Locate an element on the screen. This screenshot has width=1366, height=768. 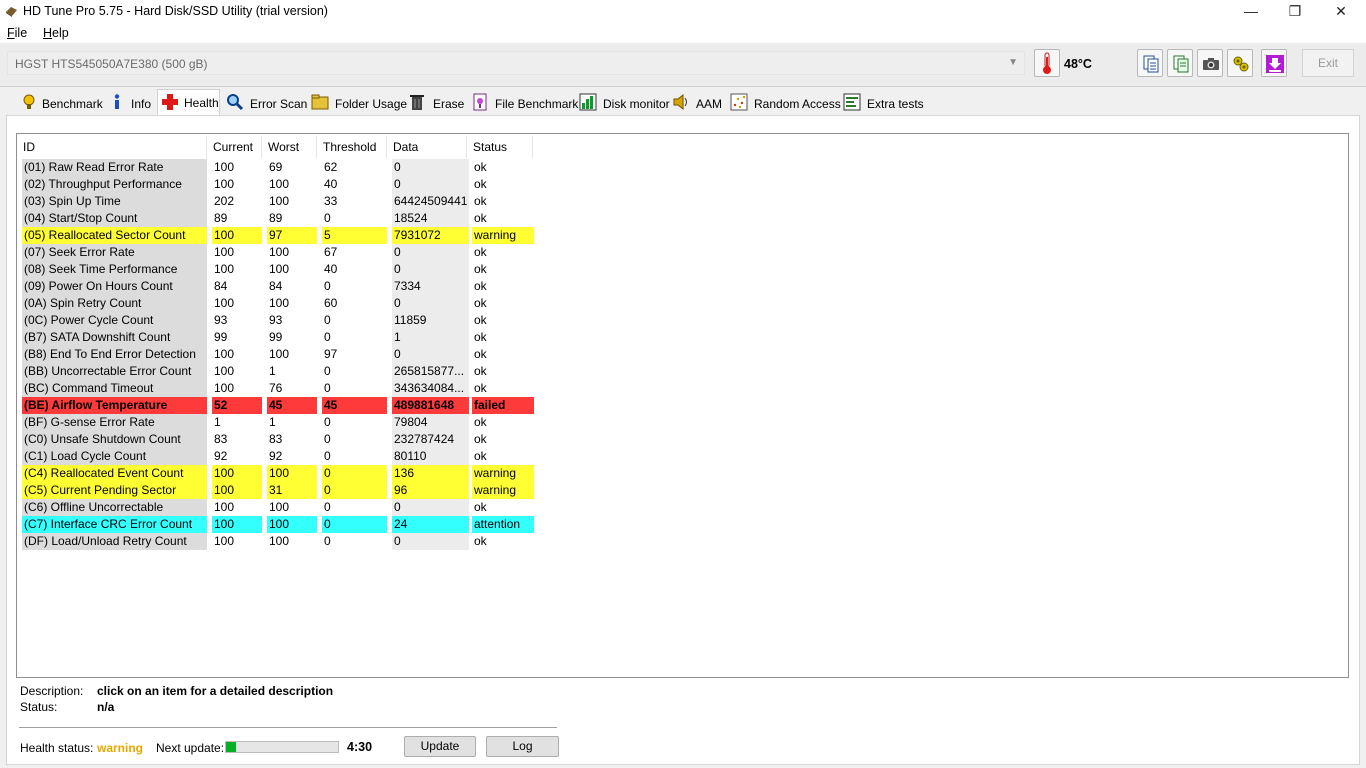
menu-help-label: elp is located at coordinates (60, 33).